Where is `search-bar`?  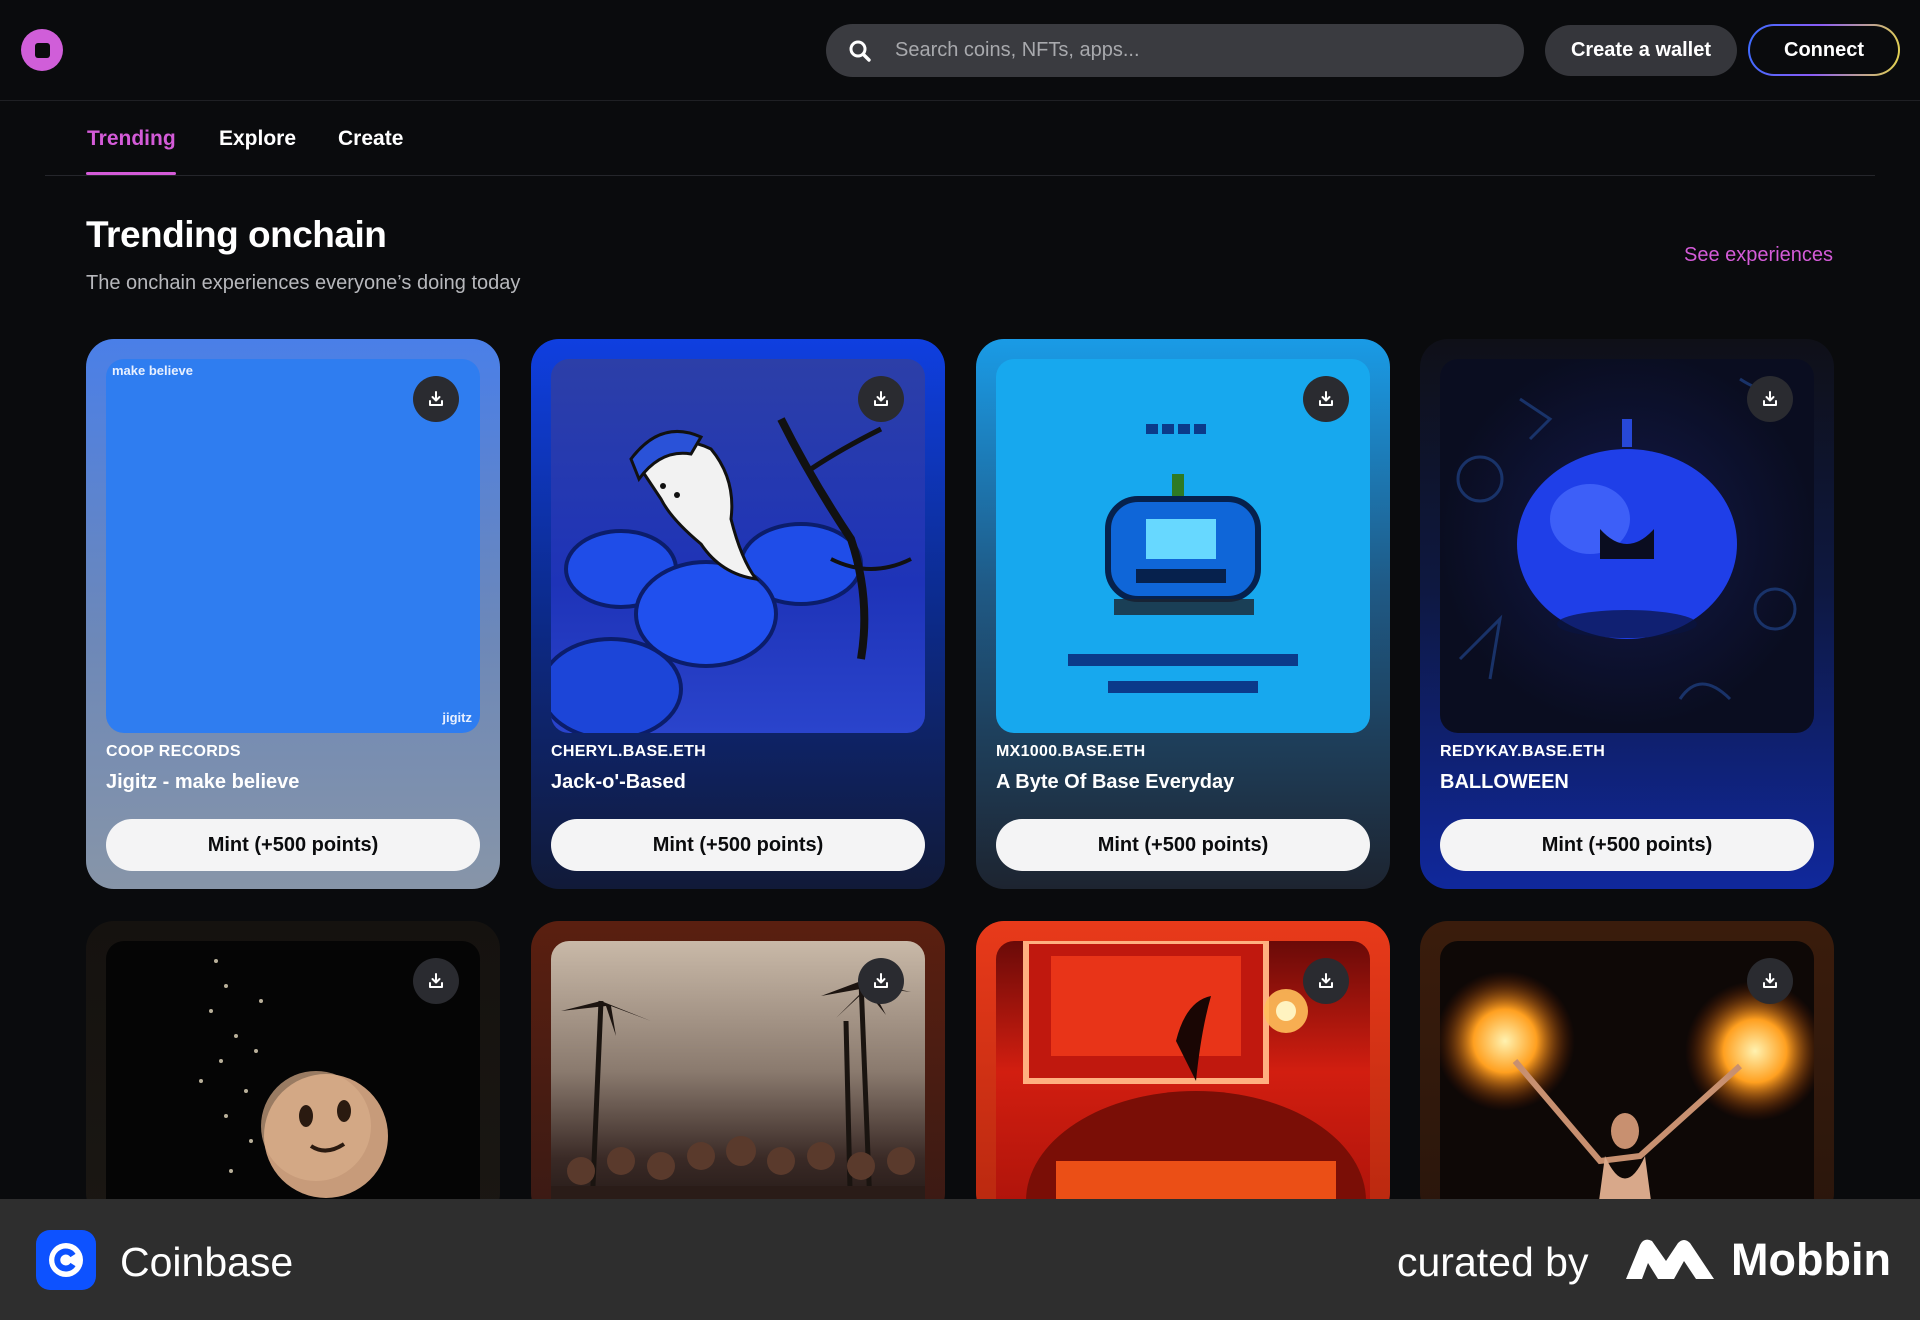
search-bar is located at coordinates (1175, 50).